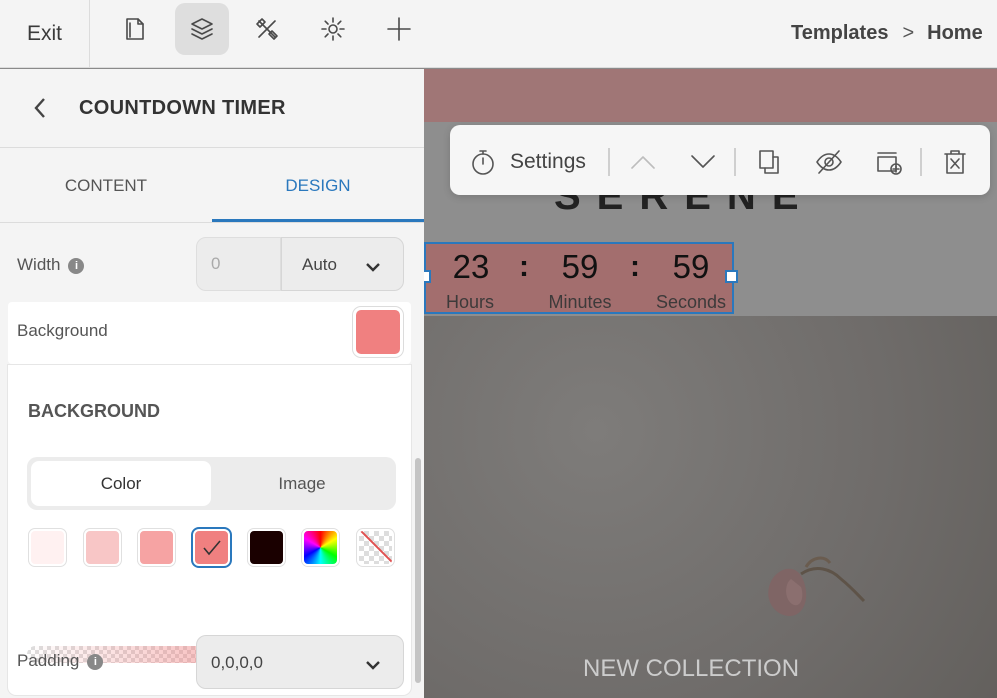 This screenshot has width=997, height=698. Describe the element at coordinates (47, 547) in the screenshot. I see `swatch-lightest-pink` at that location.